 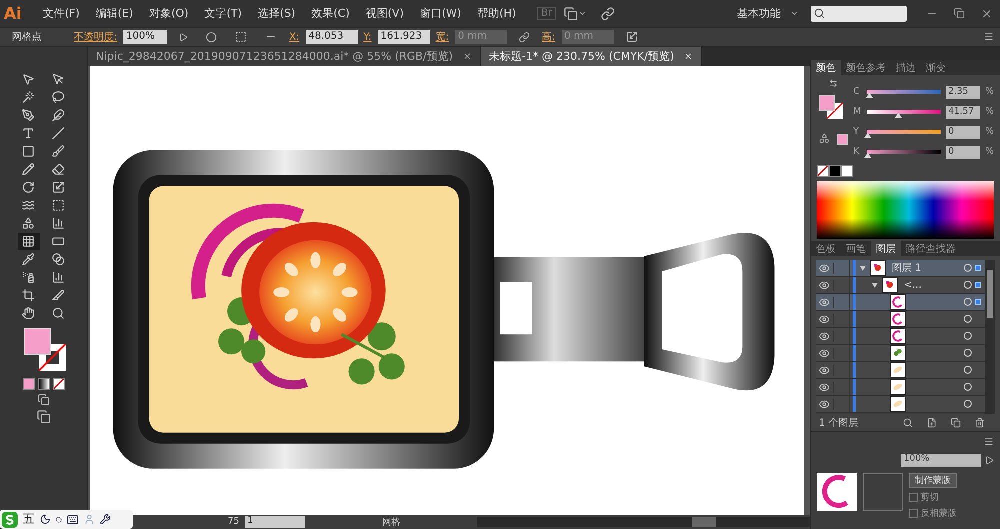 I want to click on workspace-switcher: 基本功能, so click(x=759, y=13).